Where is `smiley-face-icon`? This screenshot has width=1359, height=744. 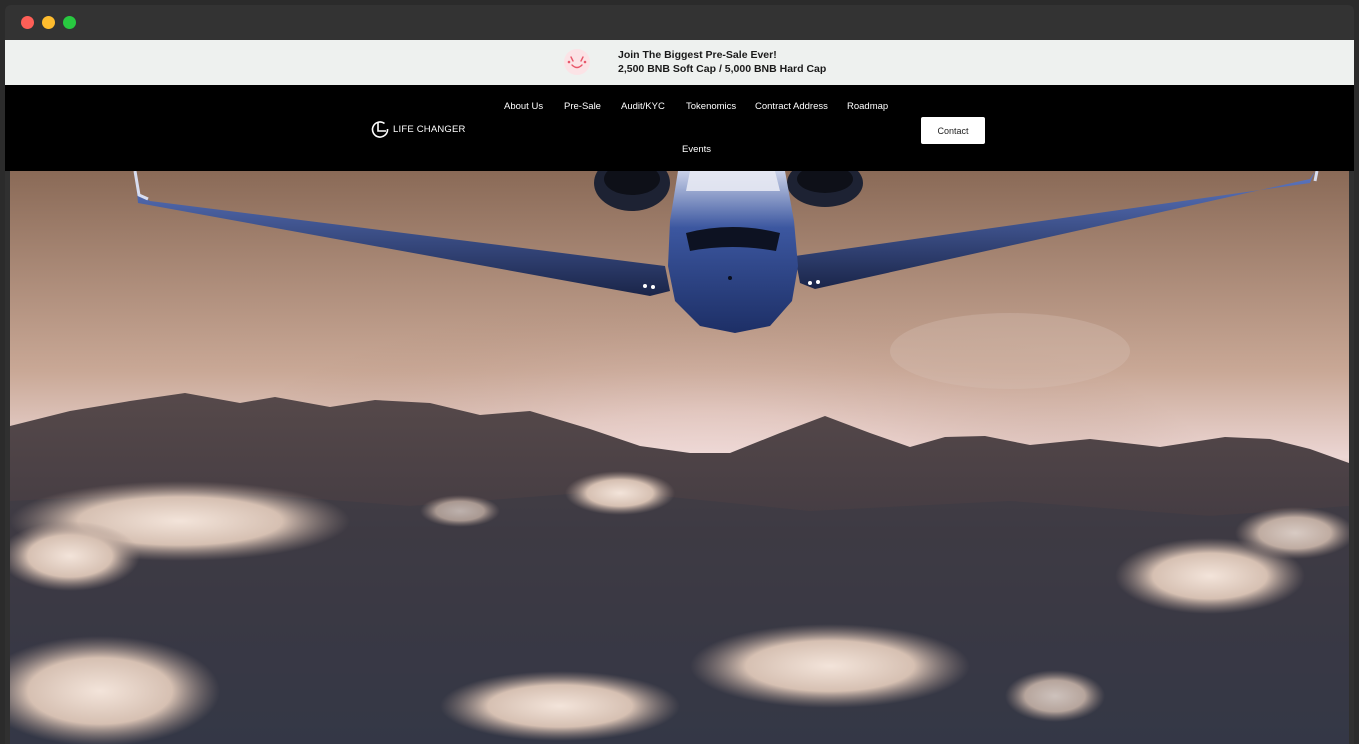
smiley-face-icon is located at coordinates (577, 62).